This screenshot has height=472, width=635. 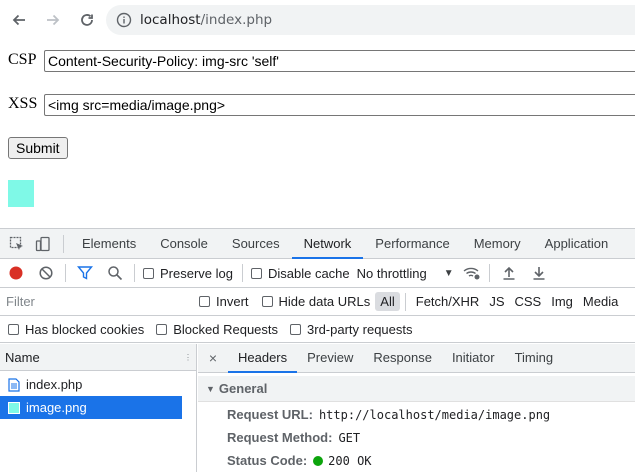 I want to click on url-path: /index.php, so click(x=236, y=20).